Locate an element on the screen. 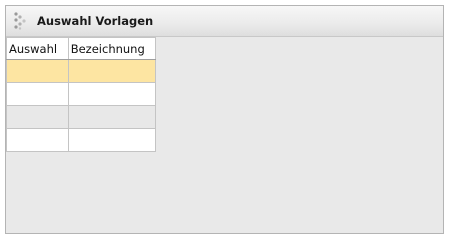 Image resolution: width=450 pixels, height=240 pixels. table-header-row: Auswahl Bezeichnung is located at coordinates (81, 48).